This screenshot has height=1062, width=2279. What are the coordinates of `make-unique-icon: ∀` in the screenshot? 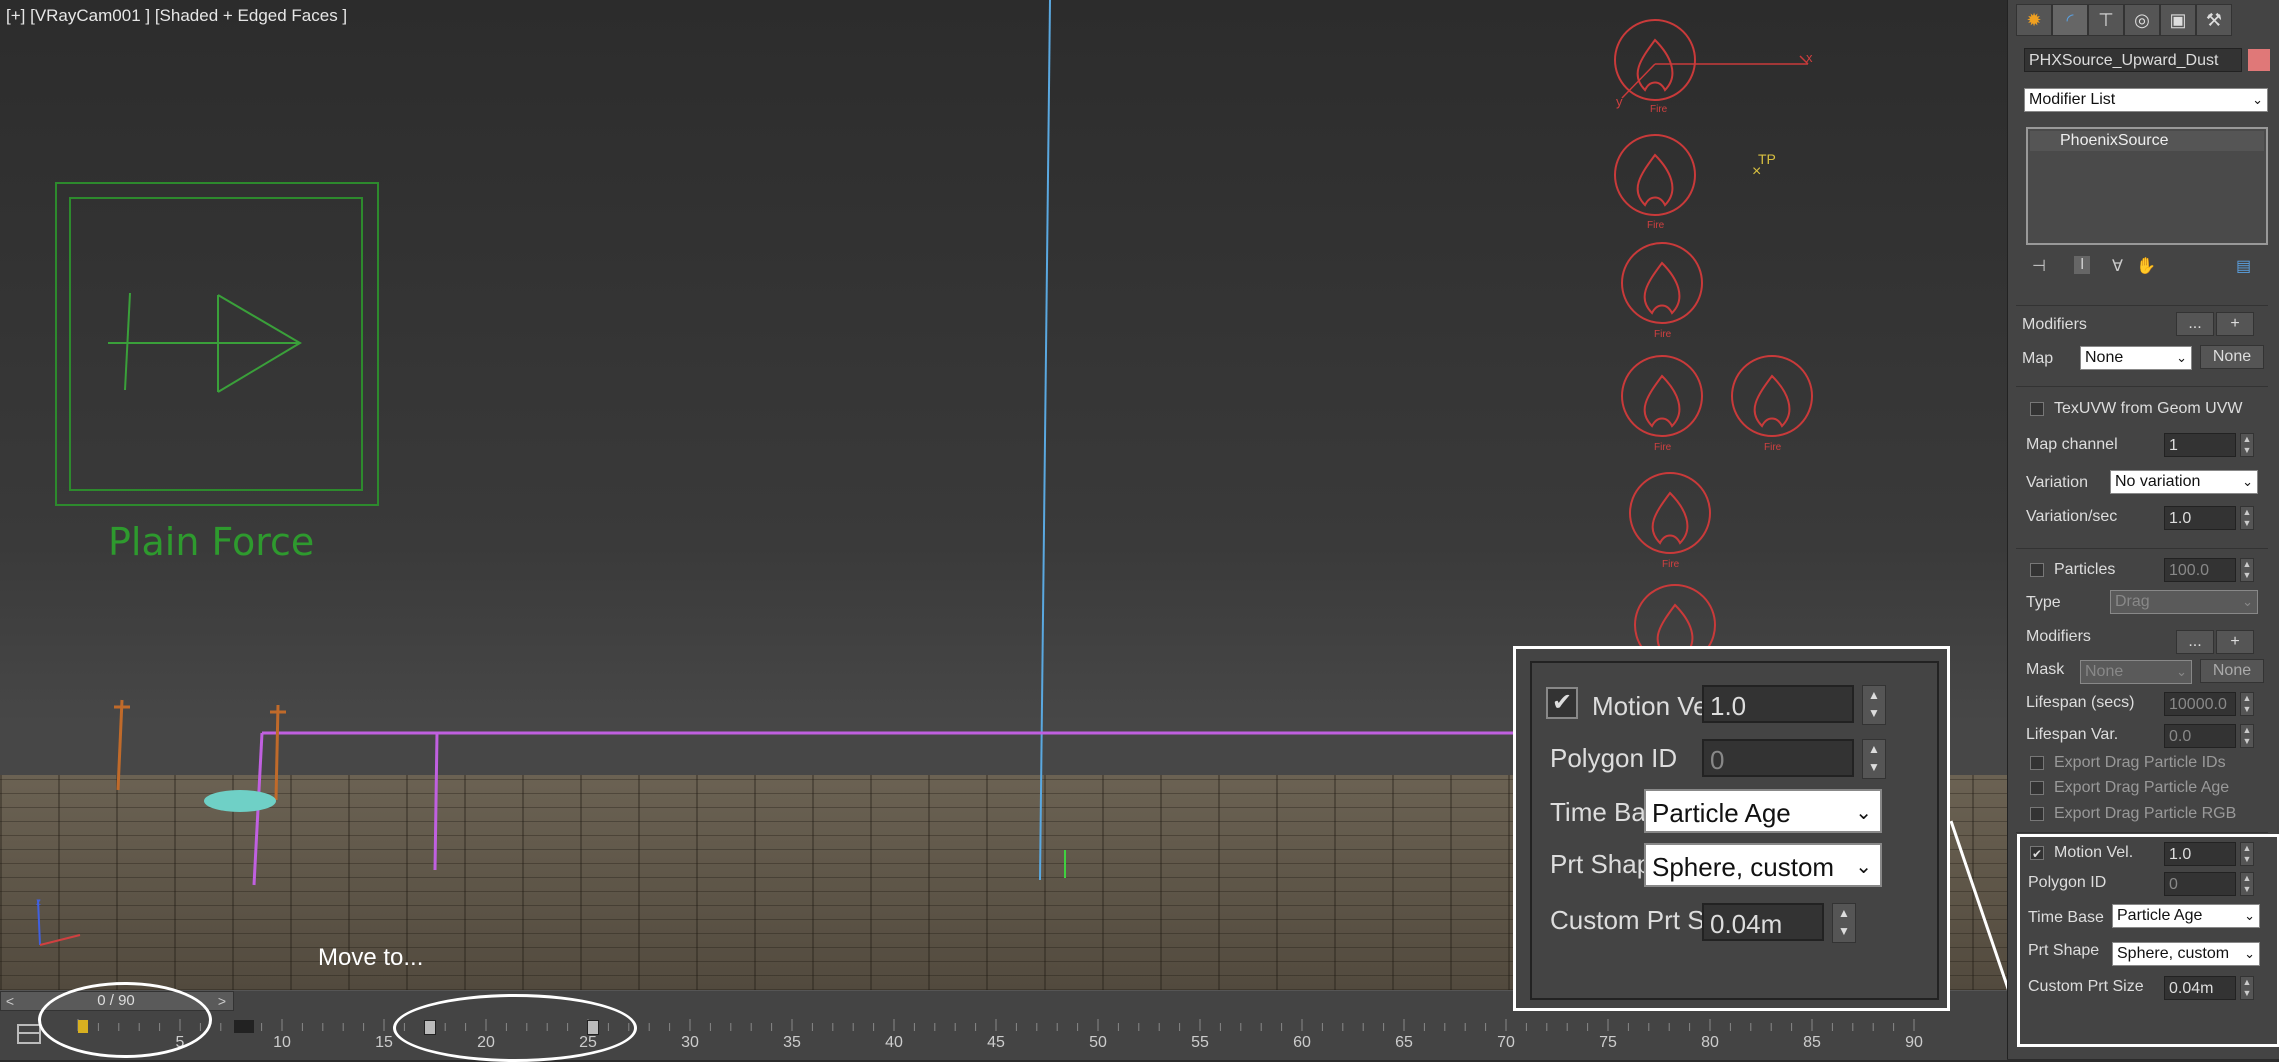 It's located at (2117, 266).